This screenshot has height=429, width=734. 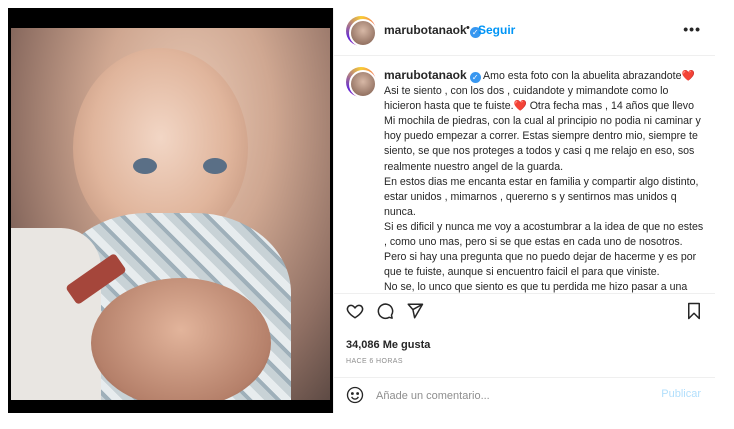 What do you see at coordinates (524, 348) in the screenshot?
I see `post-actions: 34,086 Me gusta HACE 6 HORAS Publicar` at bounding box center [524, 348].